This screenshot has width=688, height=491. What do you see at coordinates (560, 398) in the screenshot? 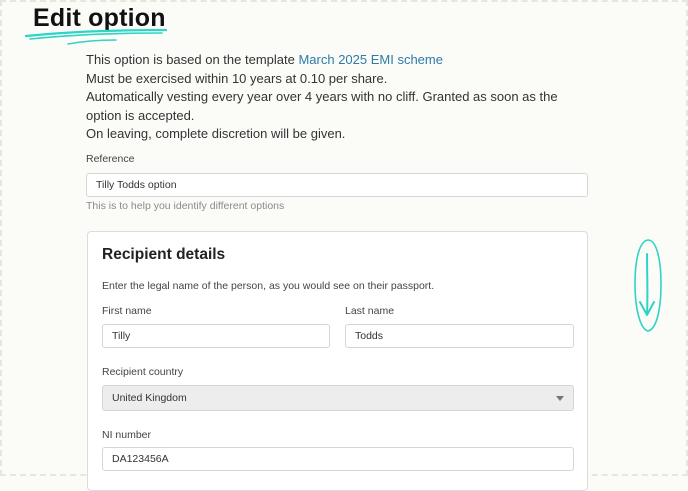
I see `chevron-down-icon` at bounding box center [560, 398].